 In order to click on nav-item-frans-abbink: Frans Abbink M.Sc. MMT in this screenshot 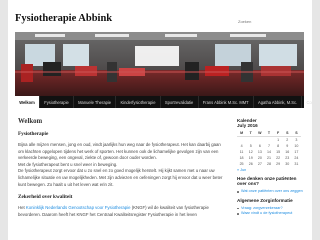, I will do `click(226, 102)`.